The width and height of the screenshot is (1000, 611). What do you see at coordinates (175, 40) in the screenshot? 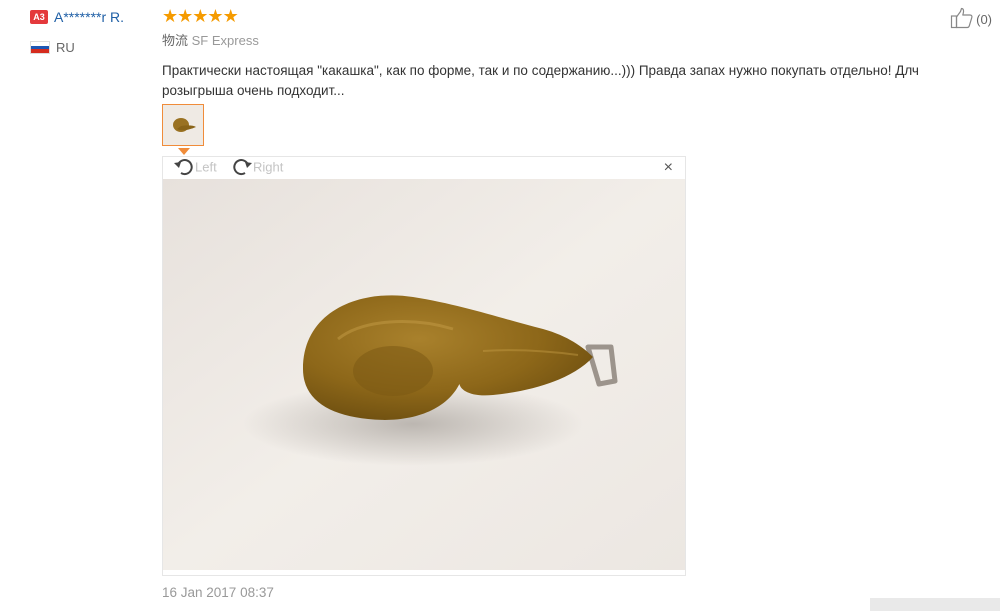
I see `logistics-label: 物流` at bounding box center [175, 40].